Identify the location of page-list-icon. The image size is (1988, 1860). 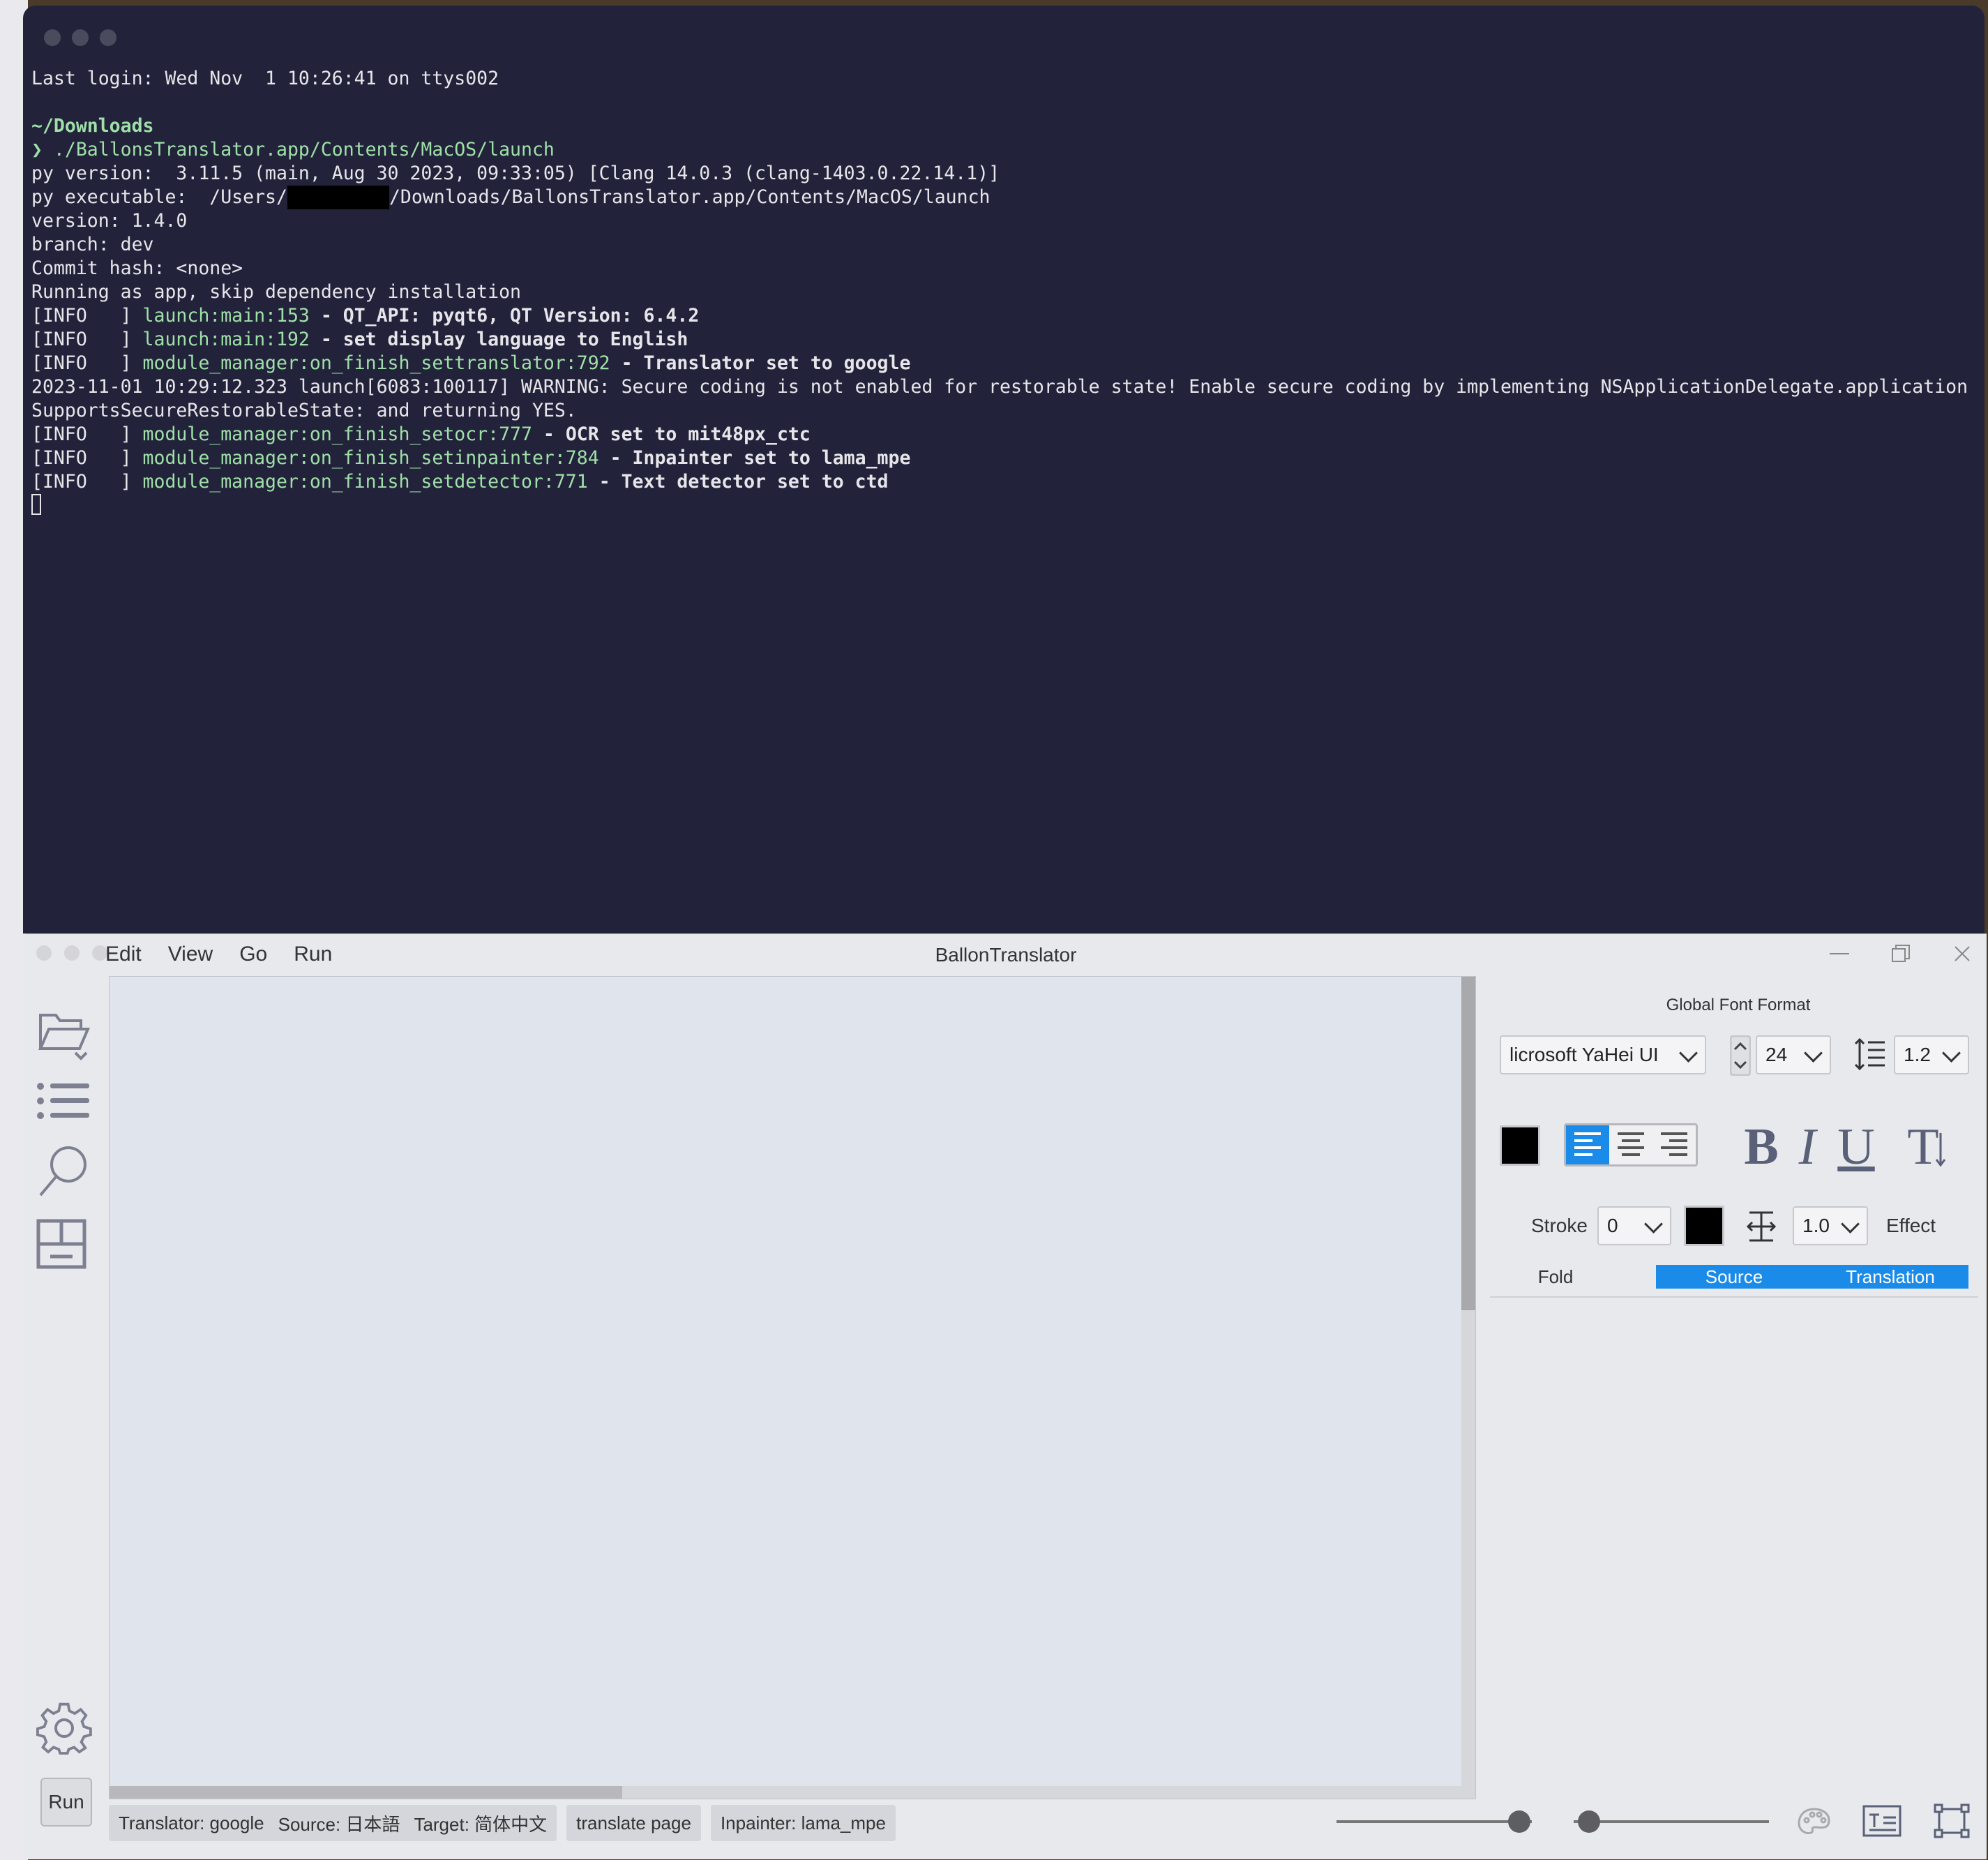
(64, 1106).